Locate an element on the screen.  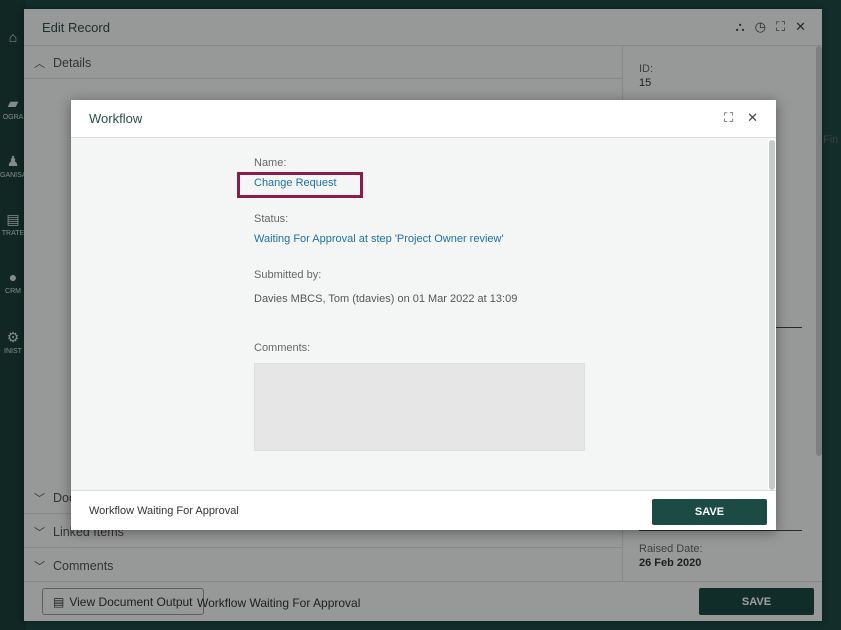
workflow-dialog-footer: Workflow Waiting For Approval SAVE is located at coordinates (423, 510).